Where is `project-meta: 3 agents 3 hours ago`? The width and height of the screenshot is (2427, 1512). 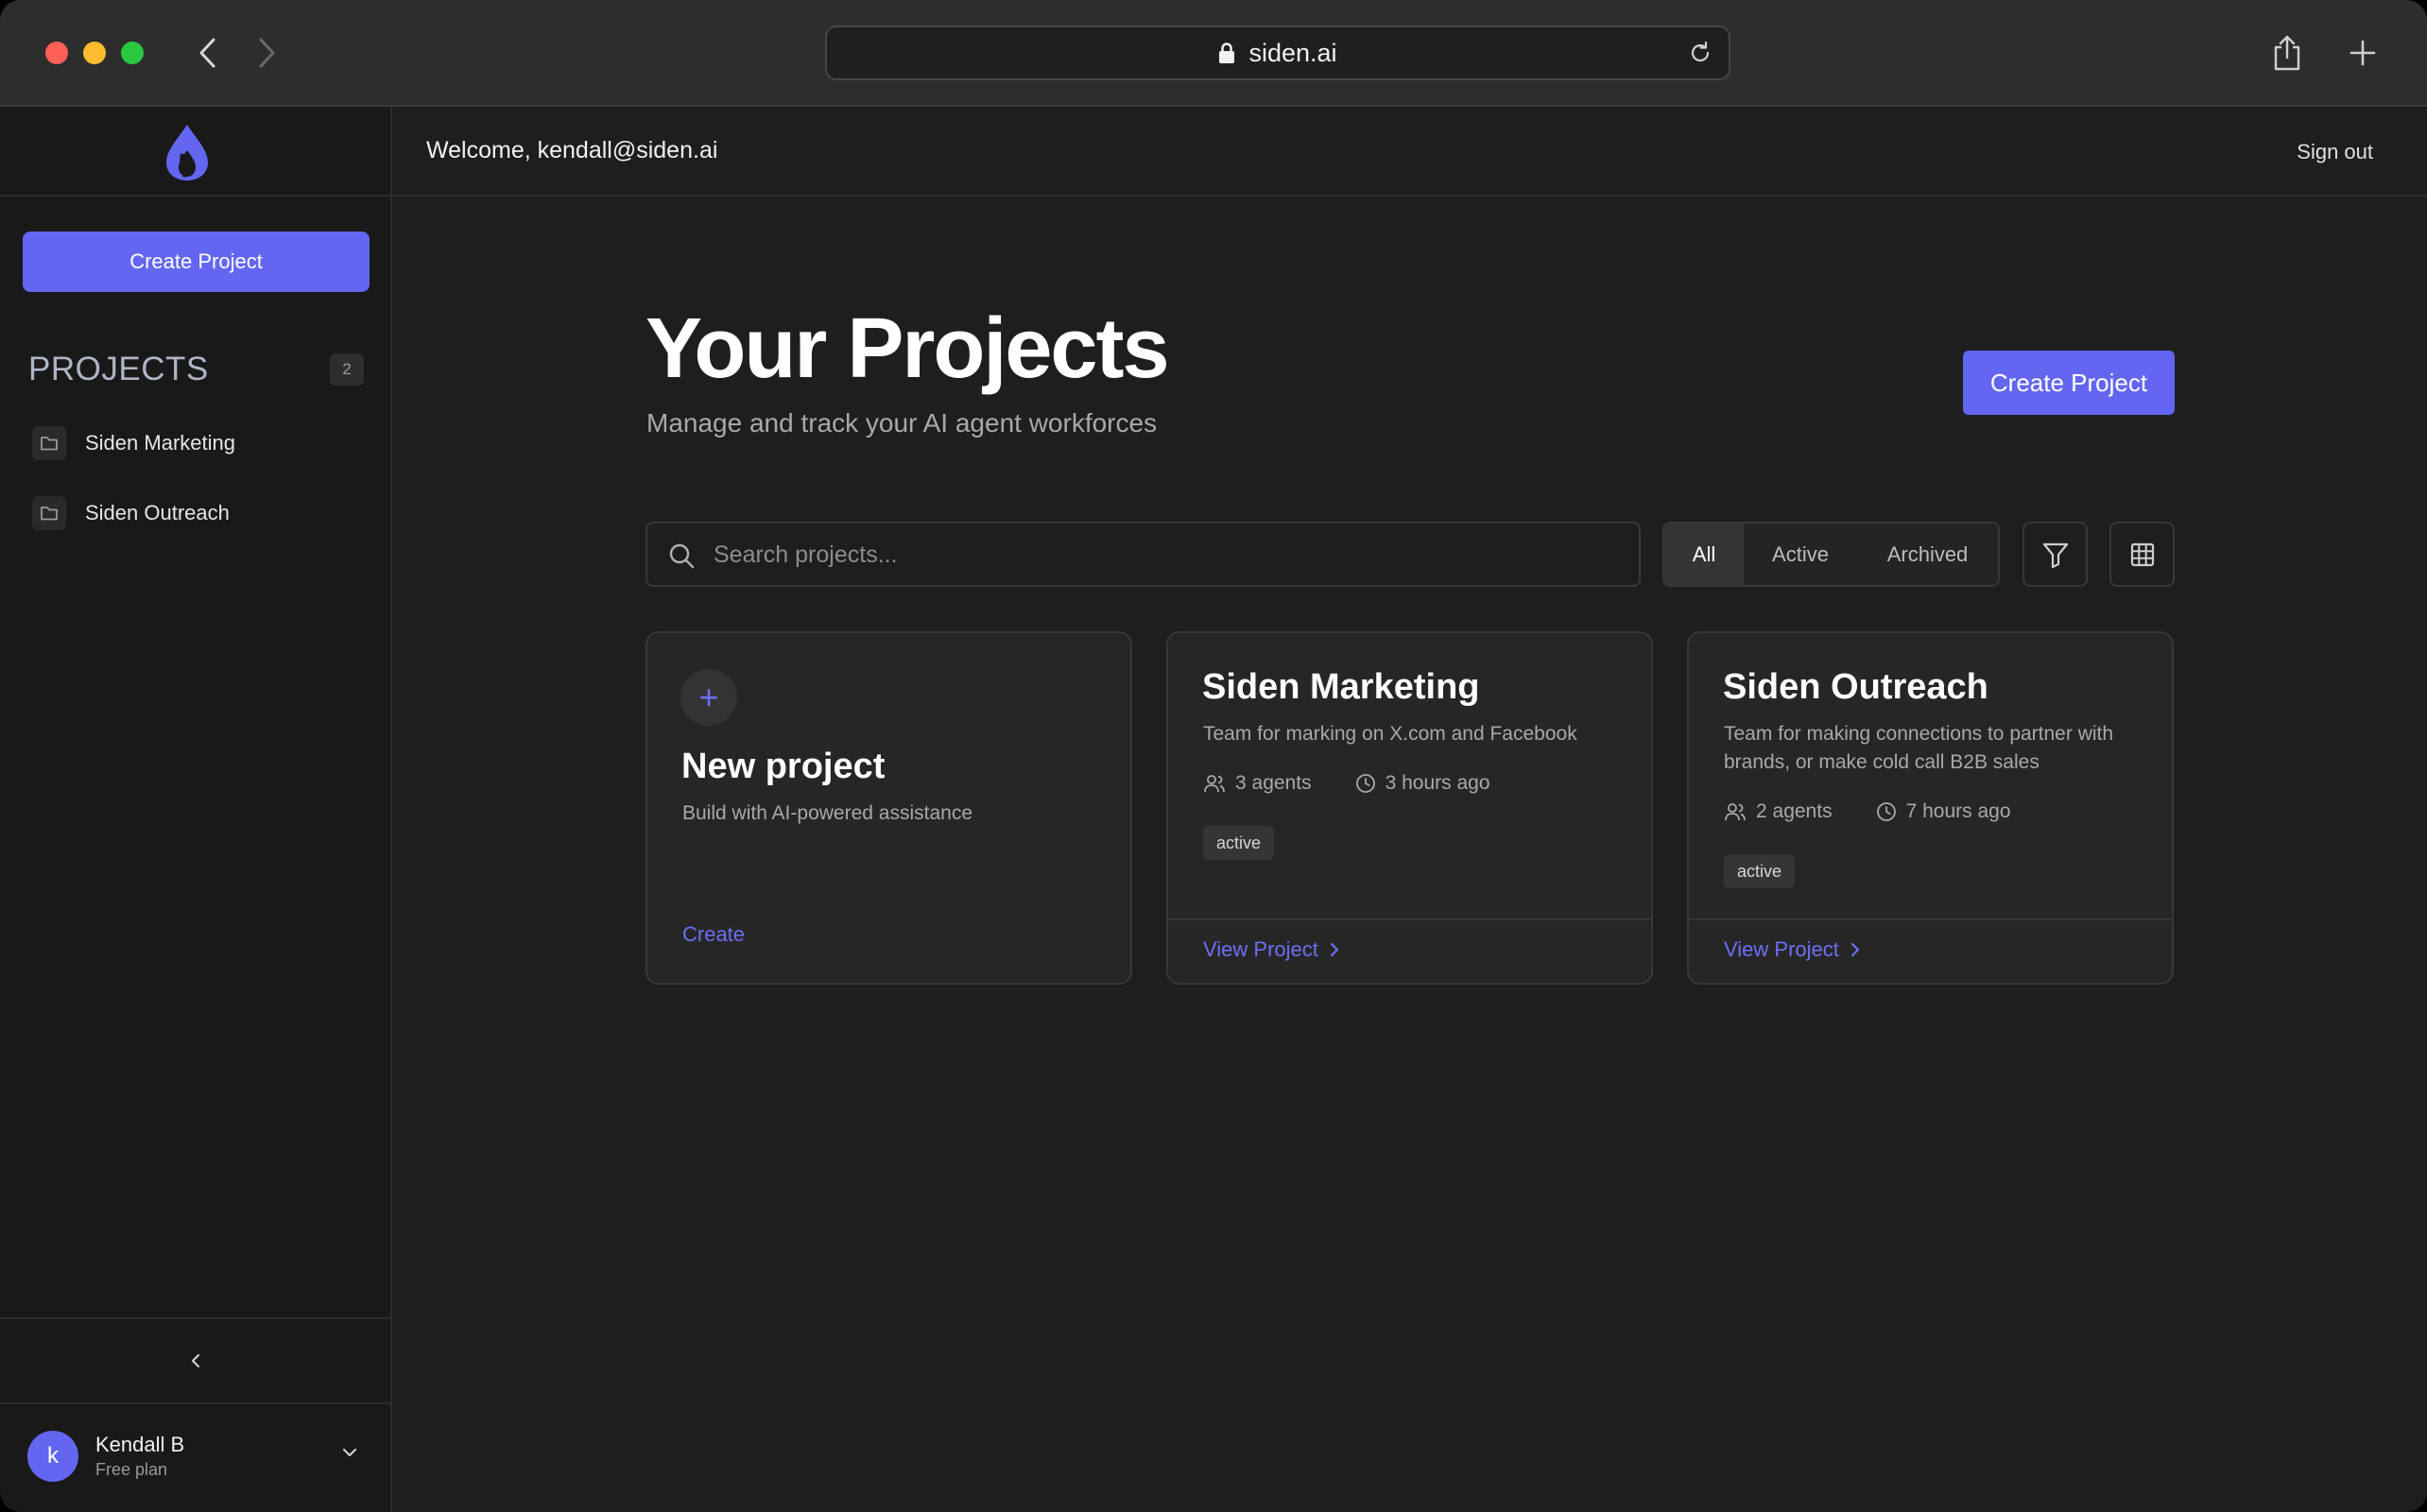
project-meta: 3 agents 3 hours ago is located at coordinates (1346, 783).